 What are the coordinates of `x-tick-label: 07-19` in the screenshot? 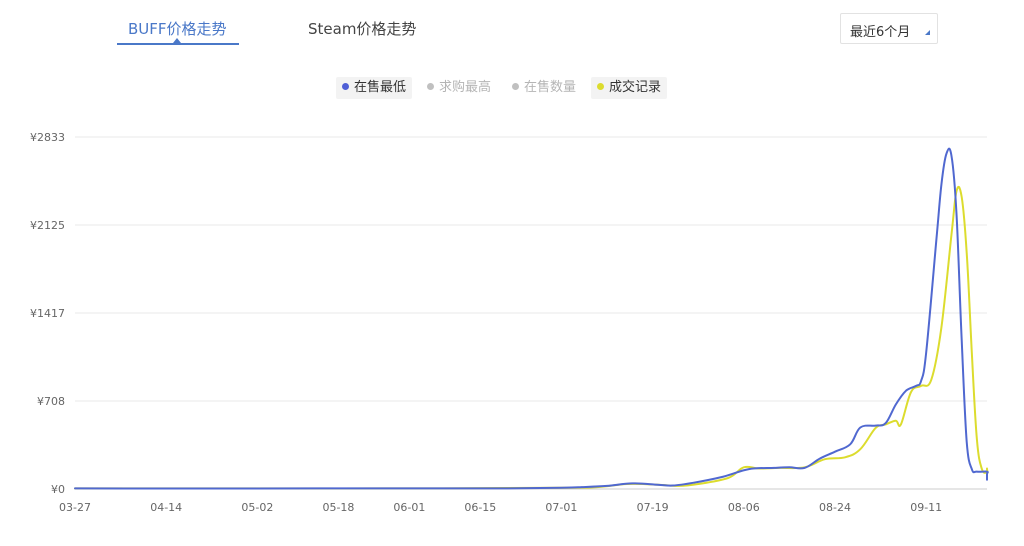 It's located at (653, 507).